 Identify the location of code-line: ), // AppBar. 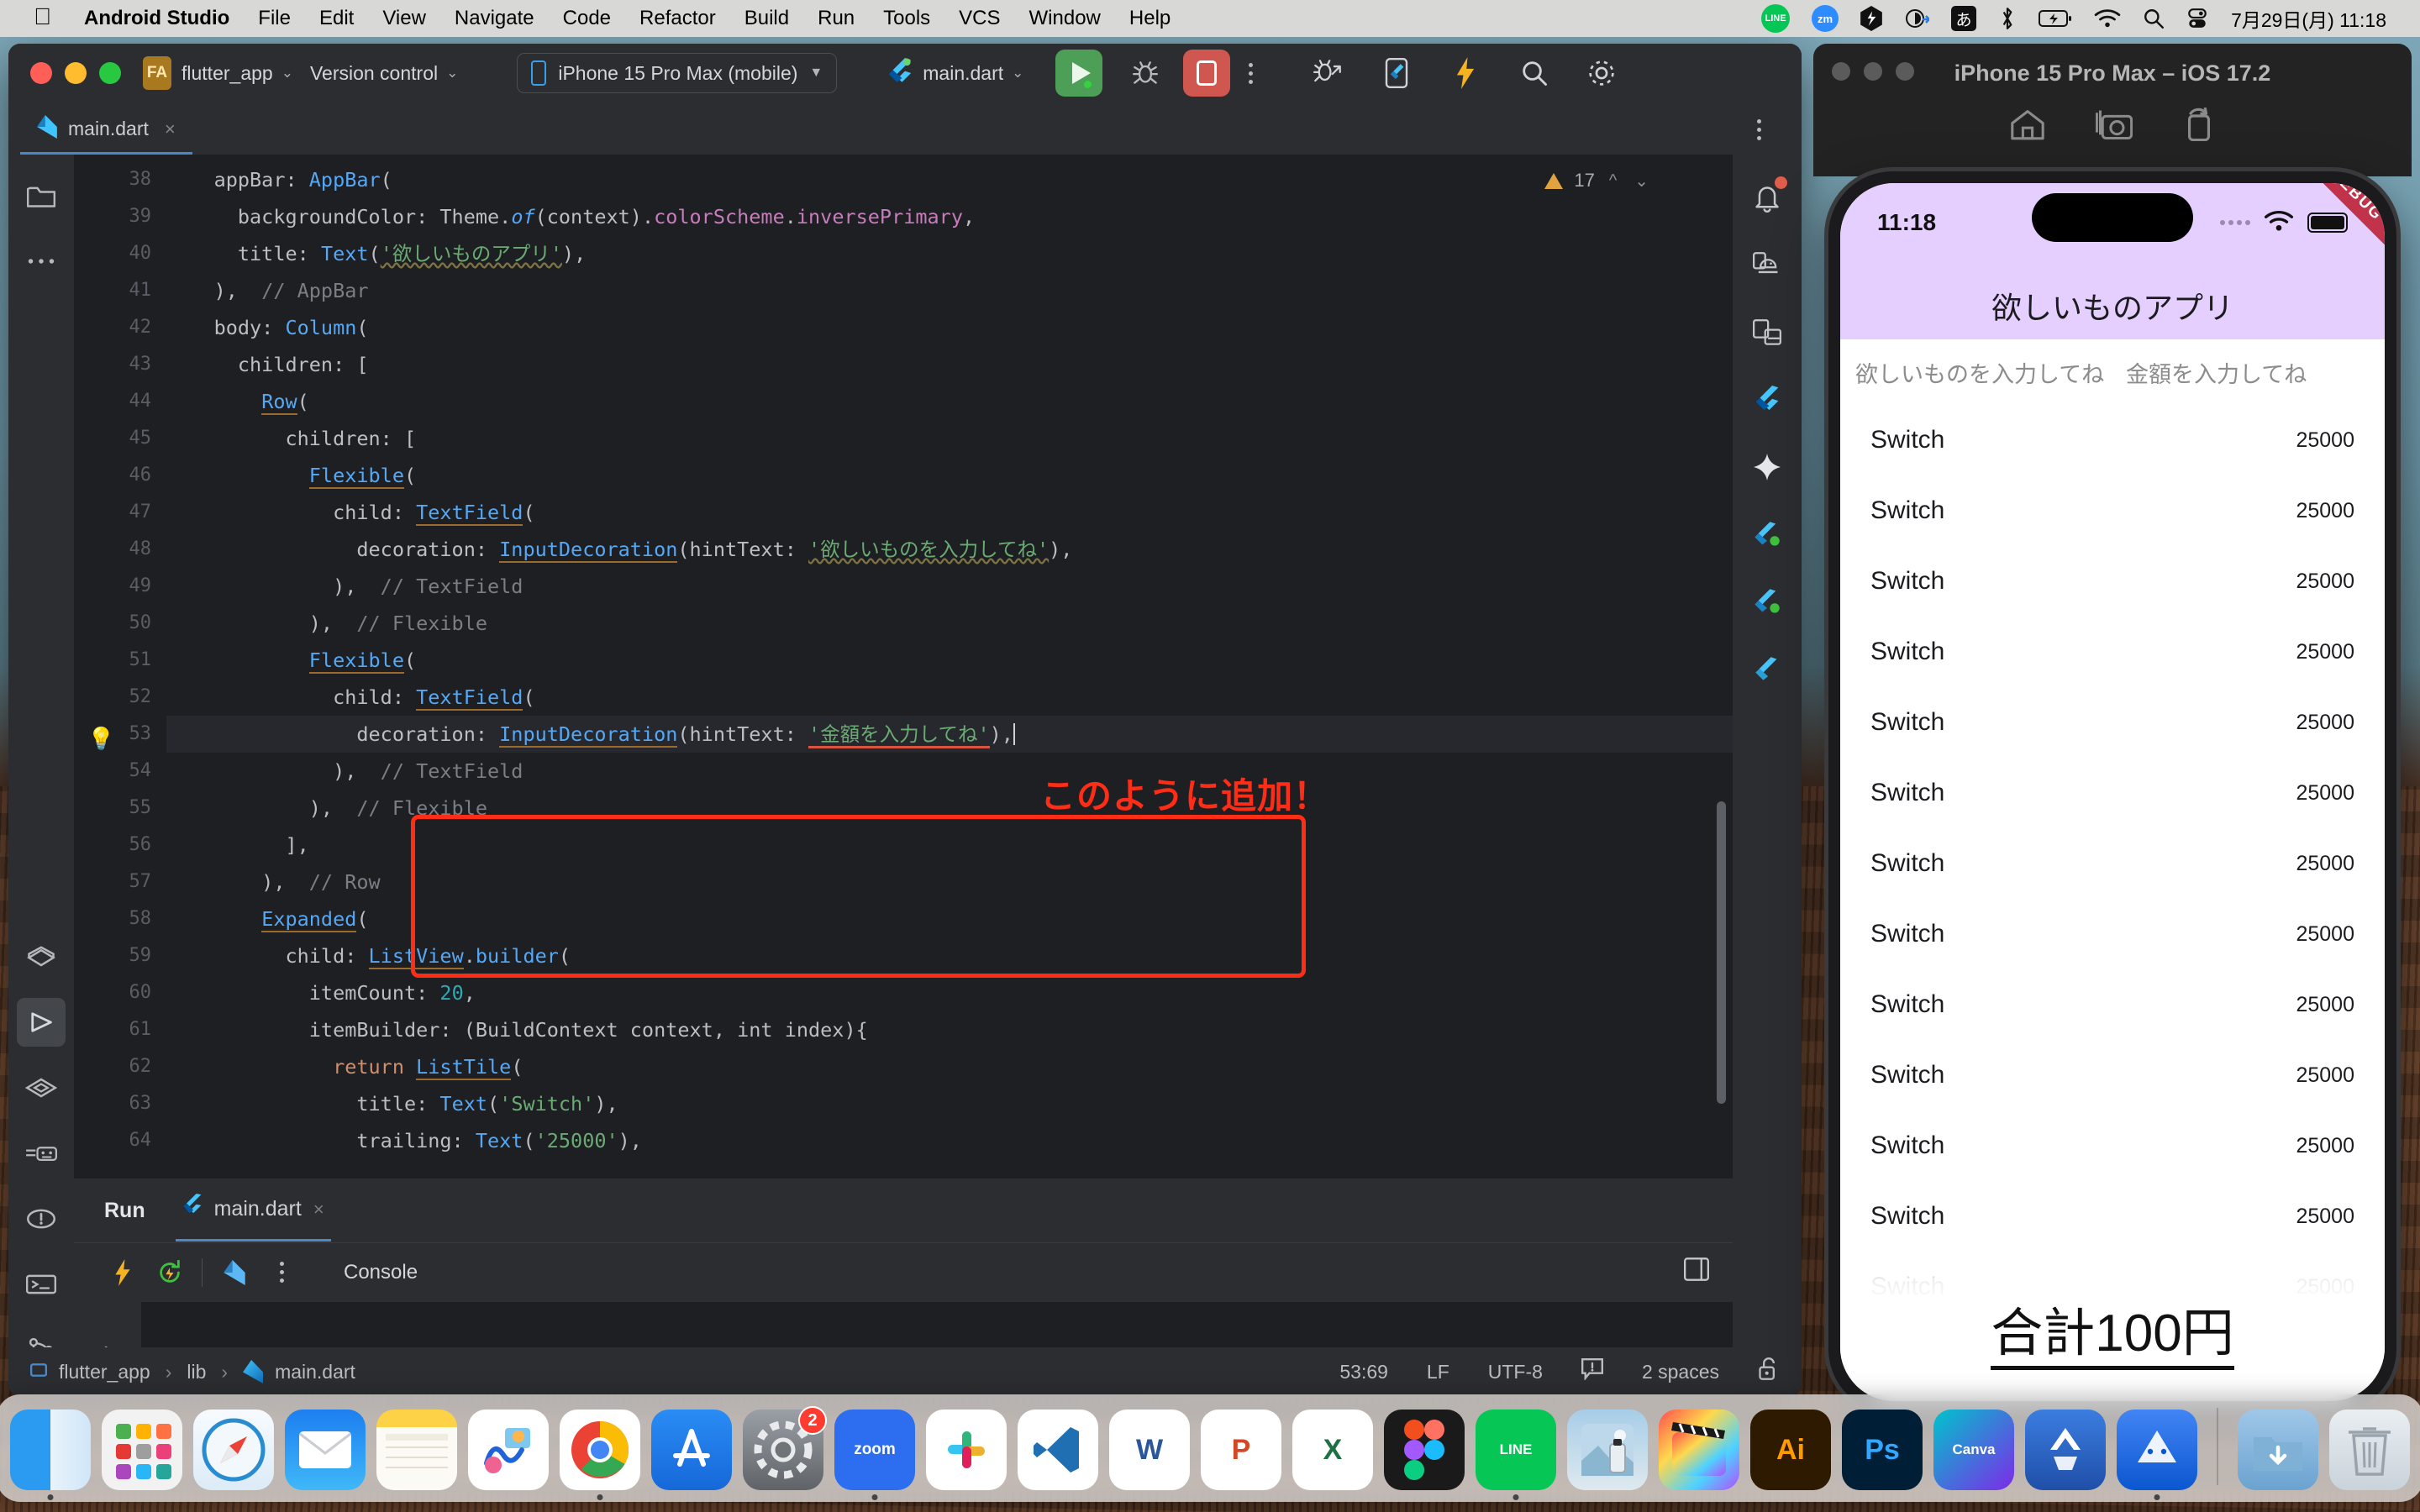
(950, 290).